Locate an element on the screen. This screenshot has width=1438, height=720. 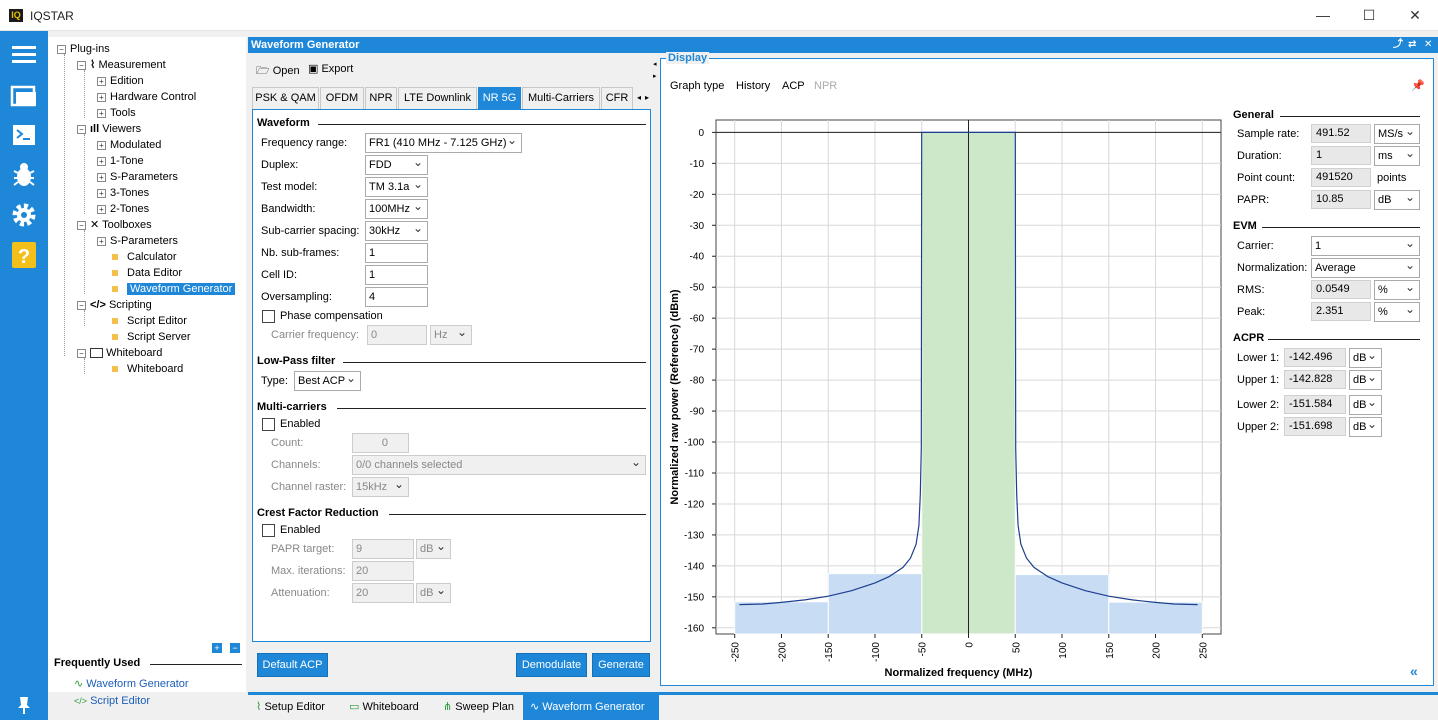
export-button: ▣ Export is located at coordinates (330, 68).